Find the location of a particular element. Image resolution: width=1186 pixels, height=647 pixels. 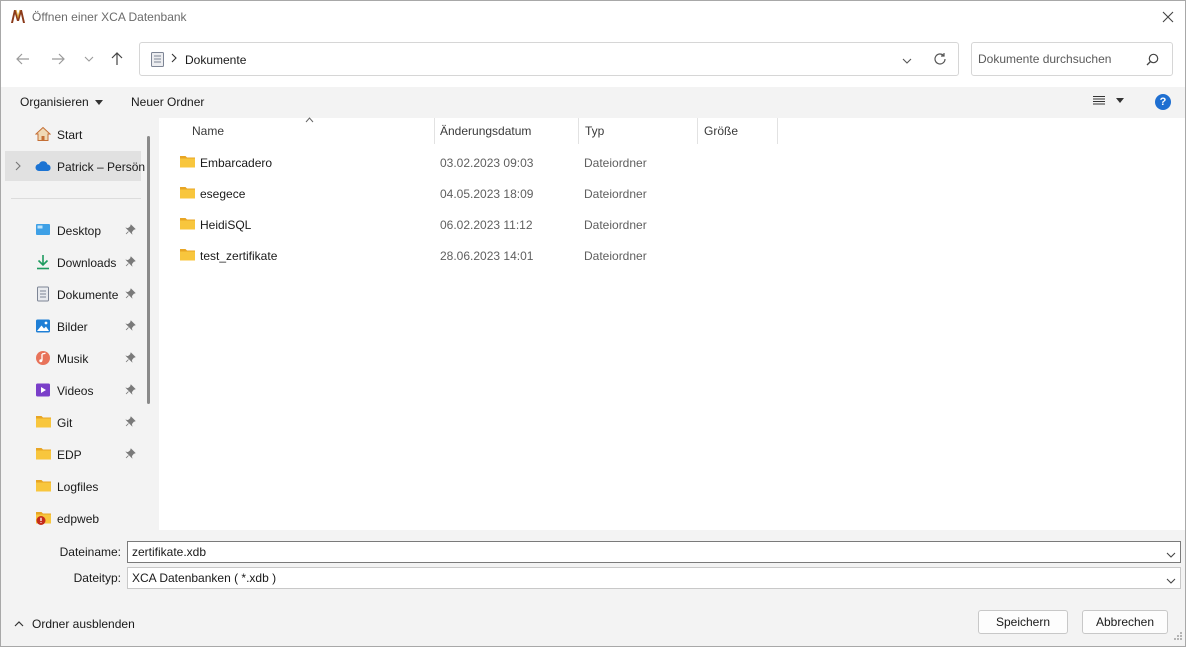

file-name: HeidiSQL is located at coordinates (226, 225).